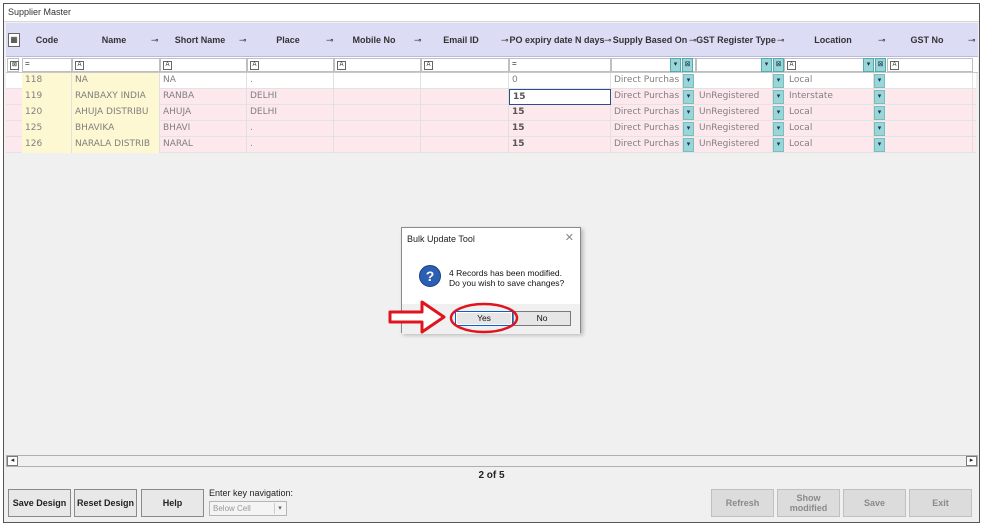 This screenshot has height=526, width=983. Describe the element at coordinates (248, 508) in the screenshot. I see `enter-key-navigation-select: Below Cell ▾` at that location.